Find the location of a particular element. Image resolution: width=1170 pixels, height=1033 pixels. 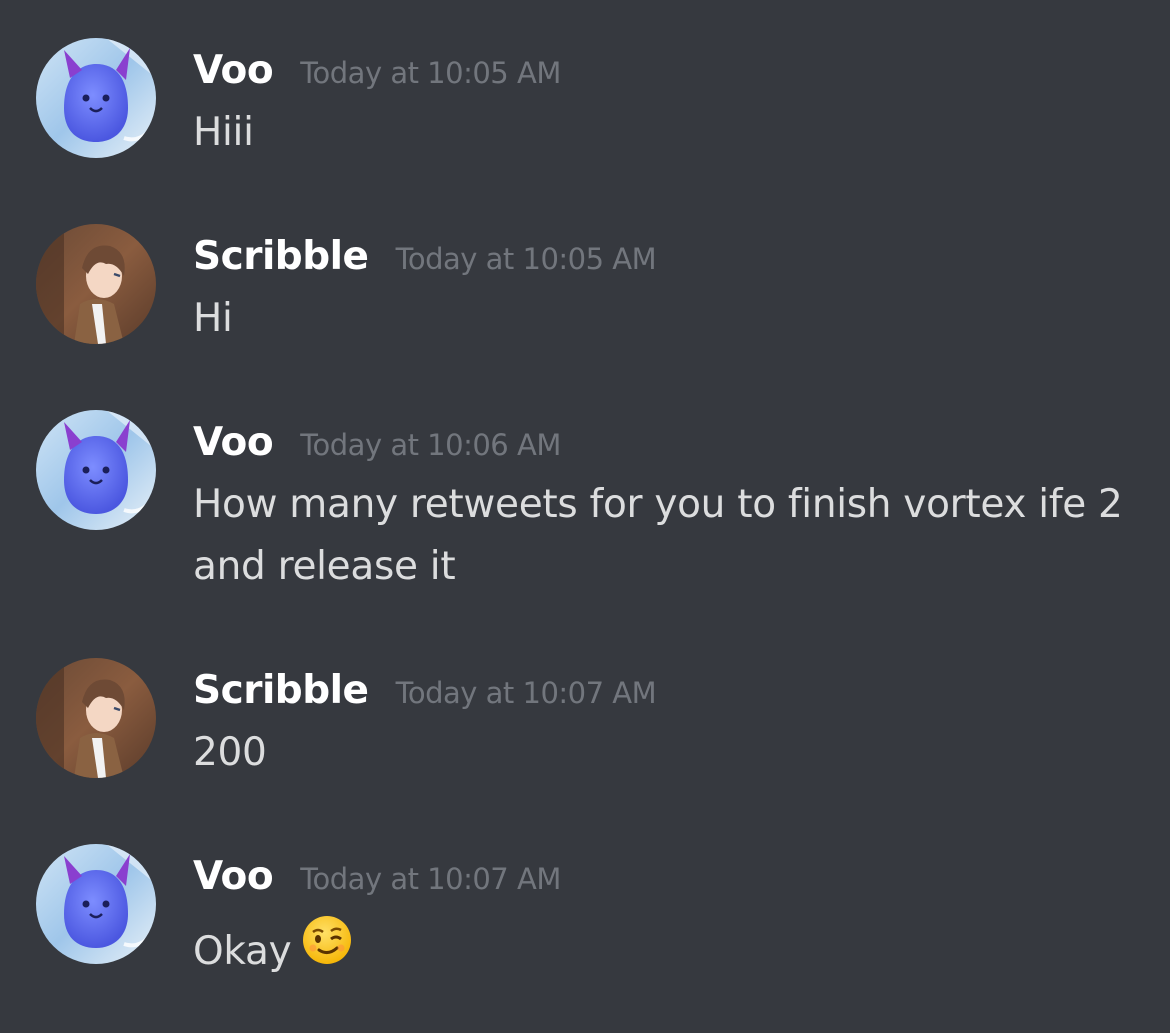

message-text-row: Okay is located at coordinates (668, 952).